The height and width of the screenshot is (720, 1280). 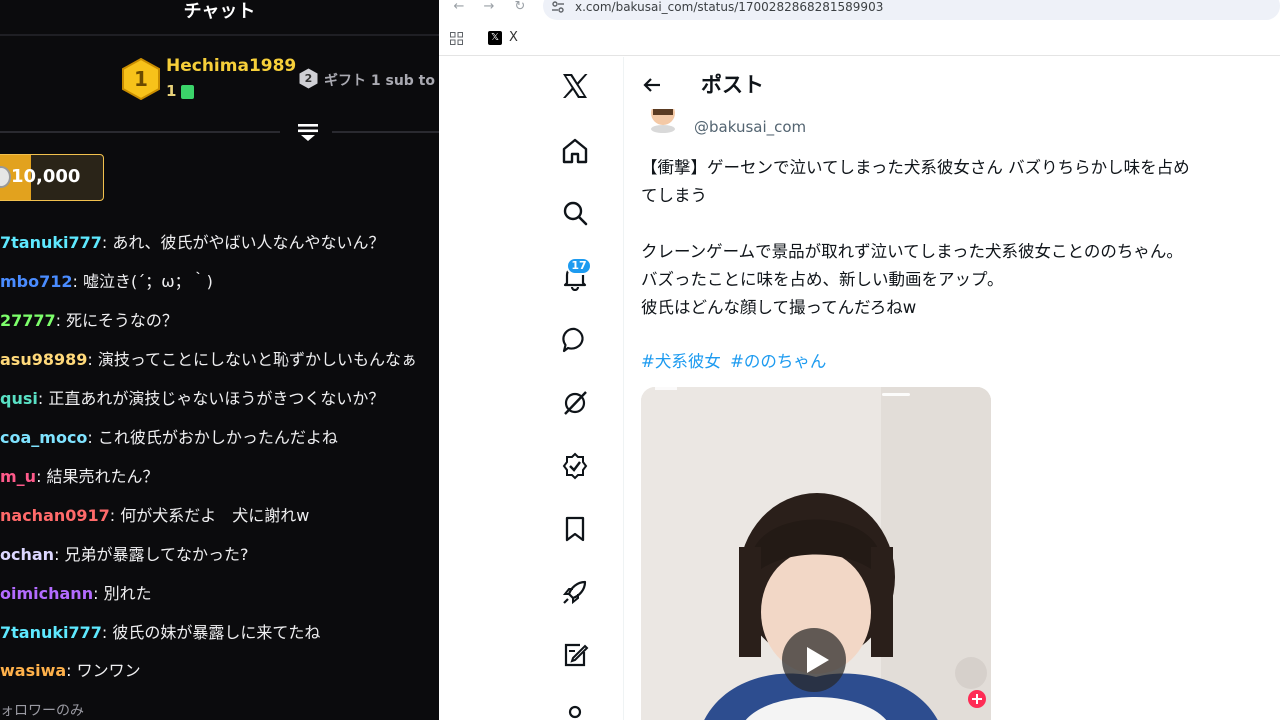 What do you see at coordinates (575, 592) in the screenshot?
I see `rocket-icon` at bounding box center [575, 592].